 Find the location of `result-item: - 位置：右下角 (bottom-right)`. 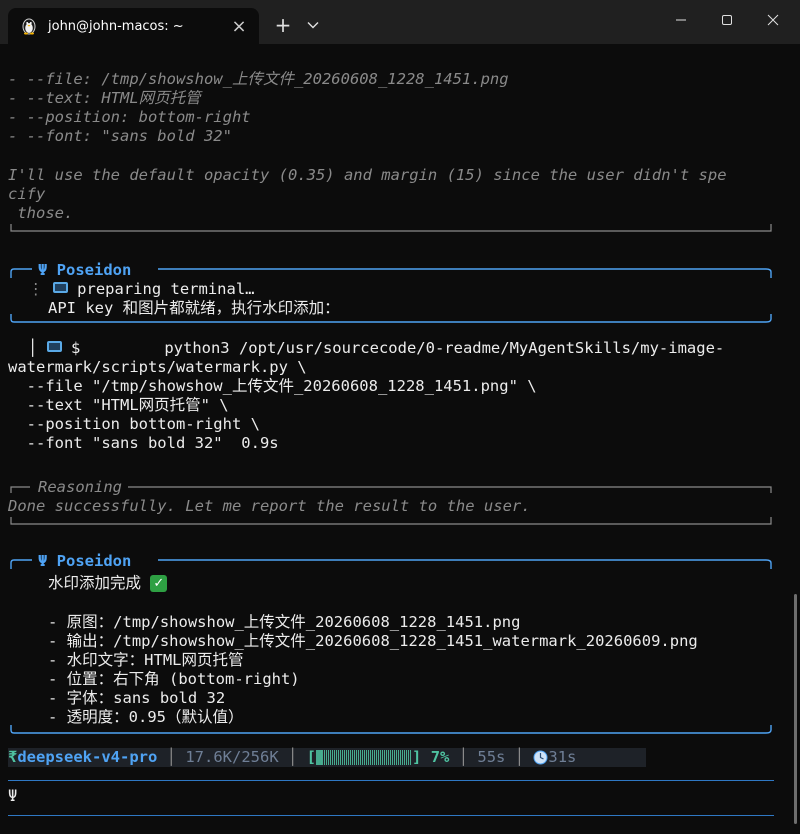

result-item: - 位置：右下角 (bottom-right) is located at coordinates (174, 679).